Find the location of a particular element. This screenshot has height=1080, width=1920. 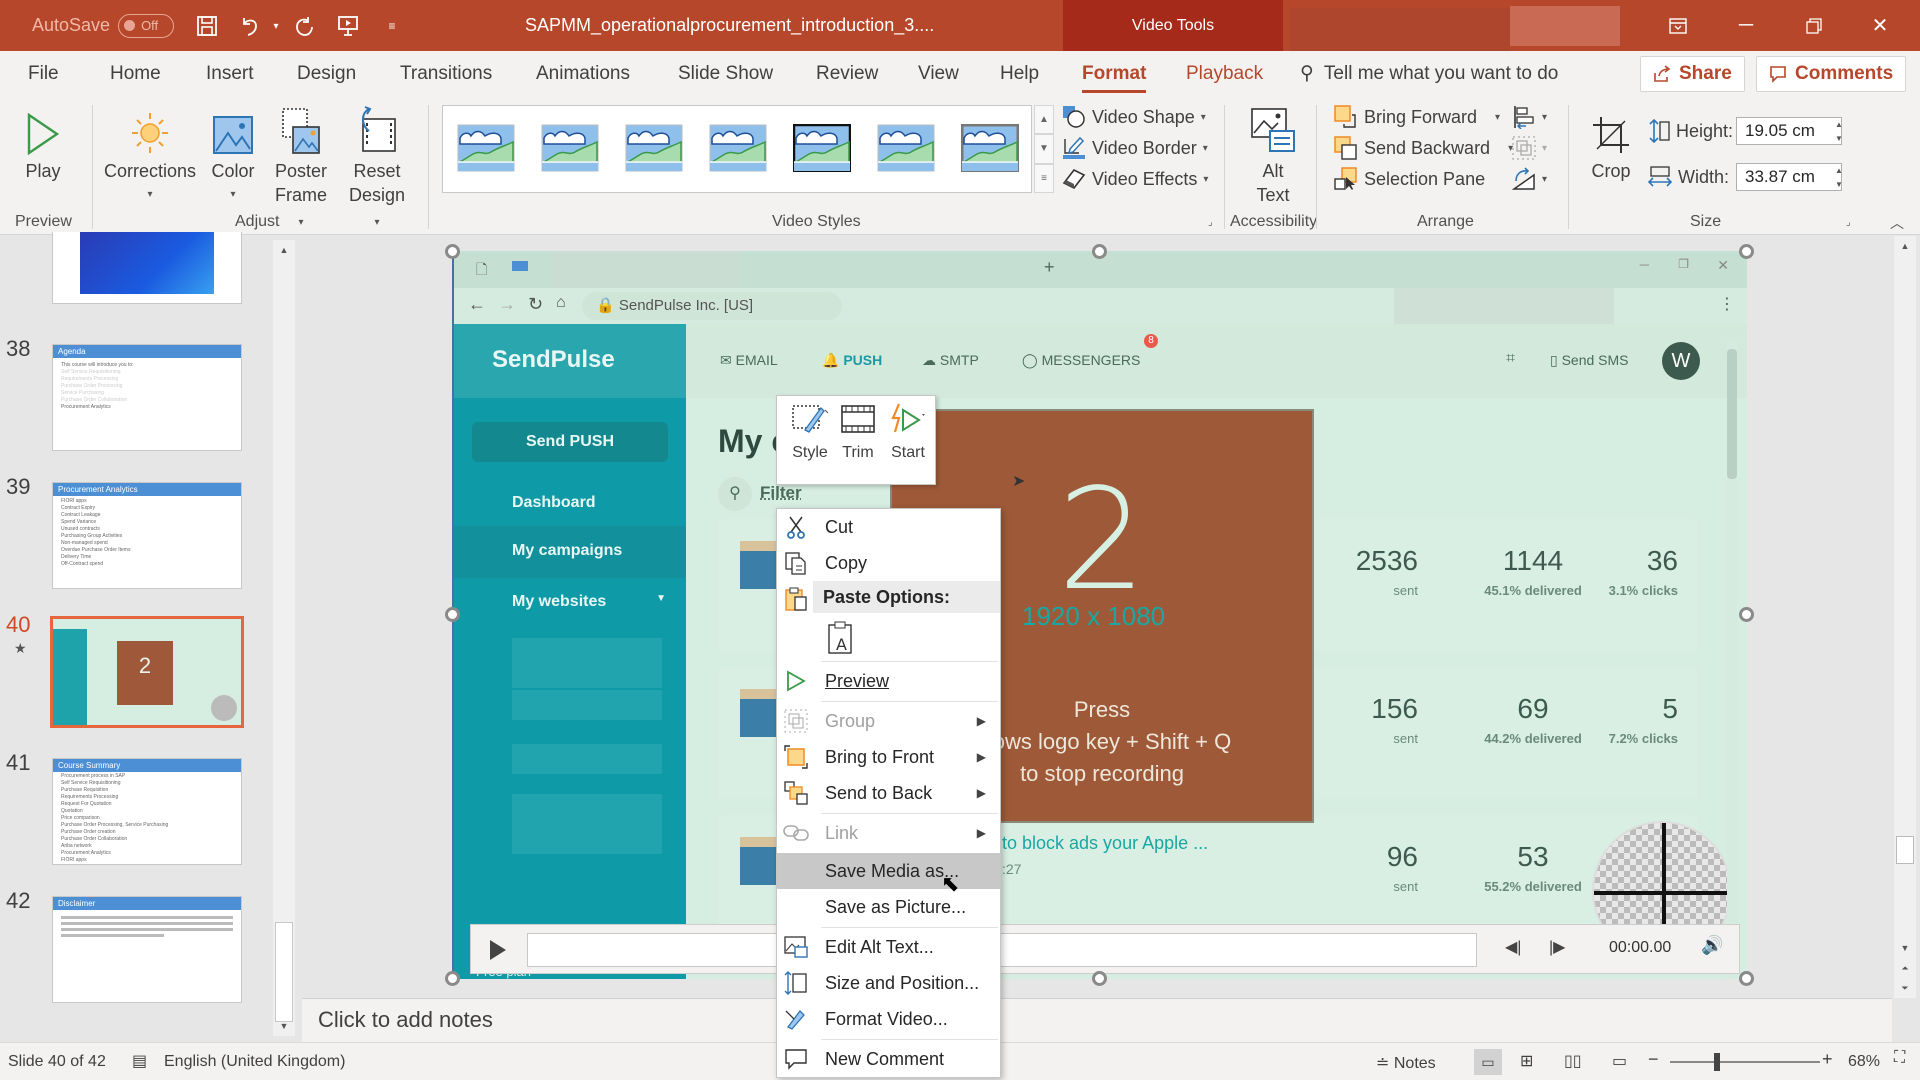

tab-insert: Insert is located at coordinates (230, 74).